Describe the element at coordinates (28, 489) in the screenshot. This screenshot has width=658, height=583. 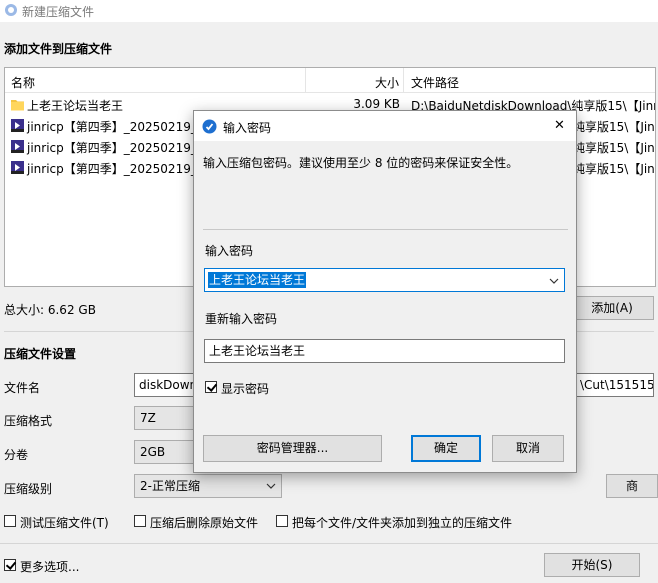
I see `level-label: 压缩级别` at that location.